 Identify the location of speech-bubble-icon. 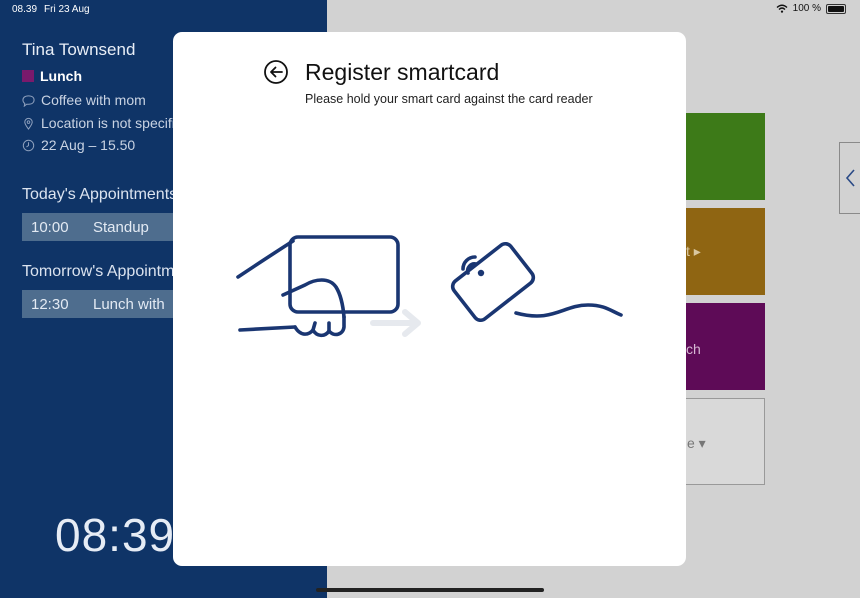
(28, 100).